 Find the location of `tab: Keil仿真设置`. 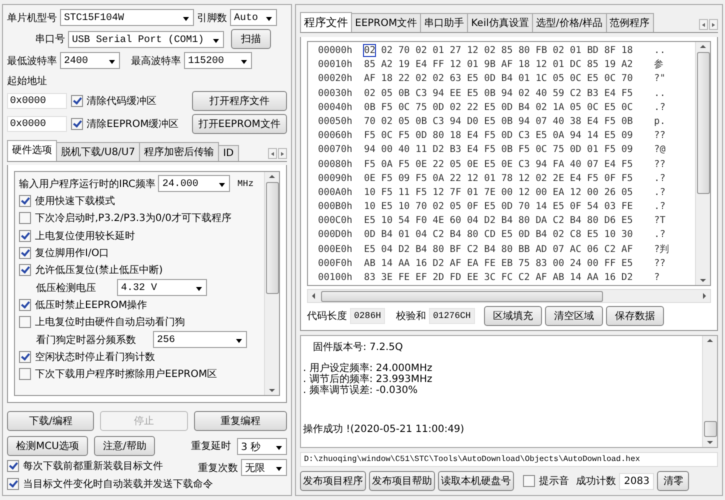

tab: Keil仿真设置 is located at coordinates (500, 22).